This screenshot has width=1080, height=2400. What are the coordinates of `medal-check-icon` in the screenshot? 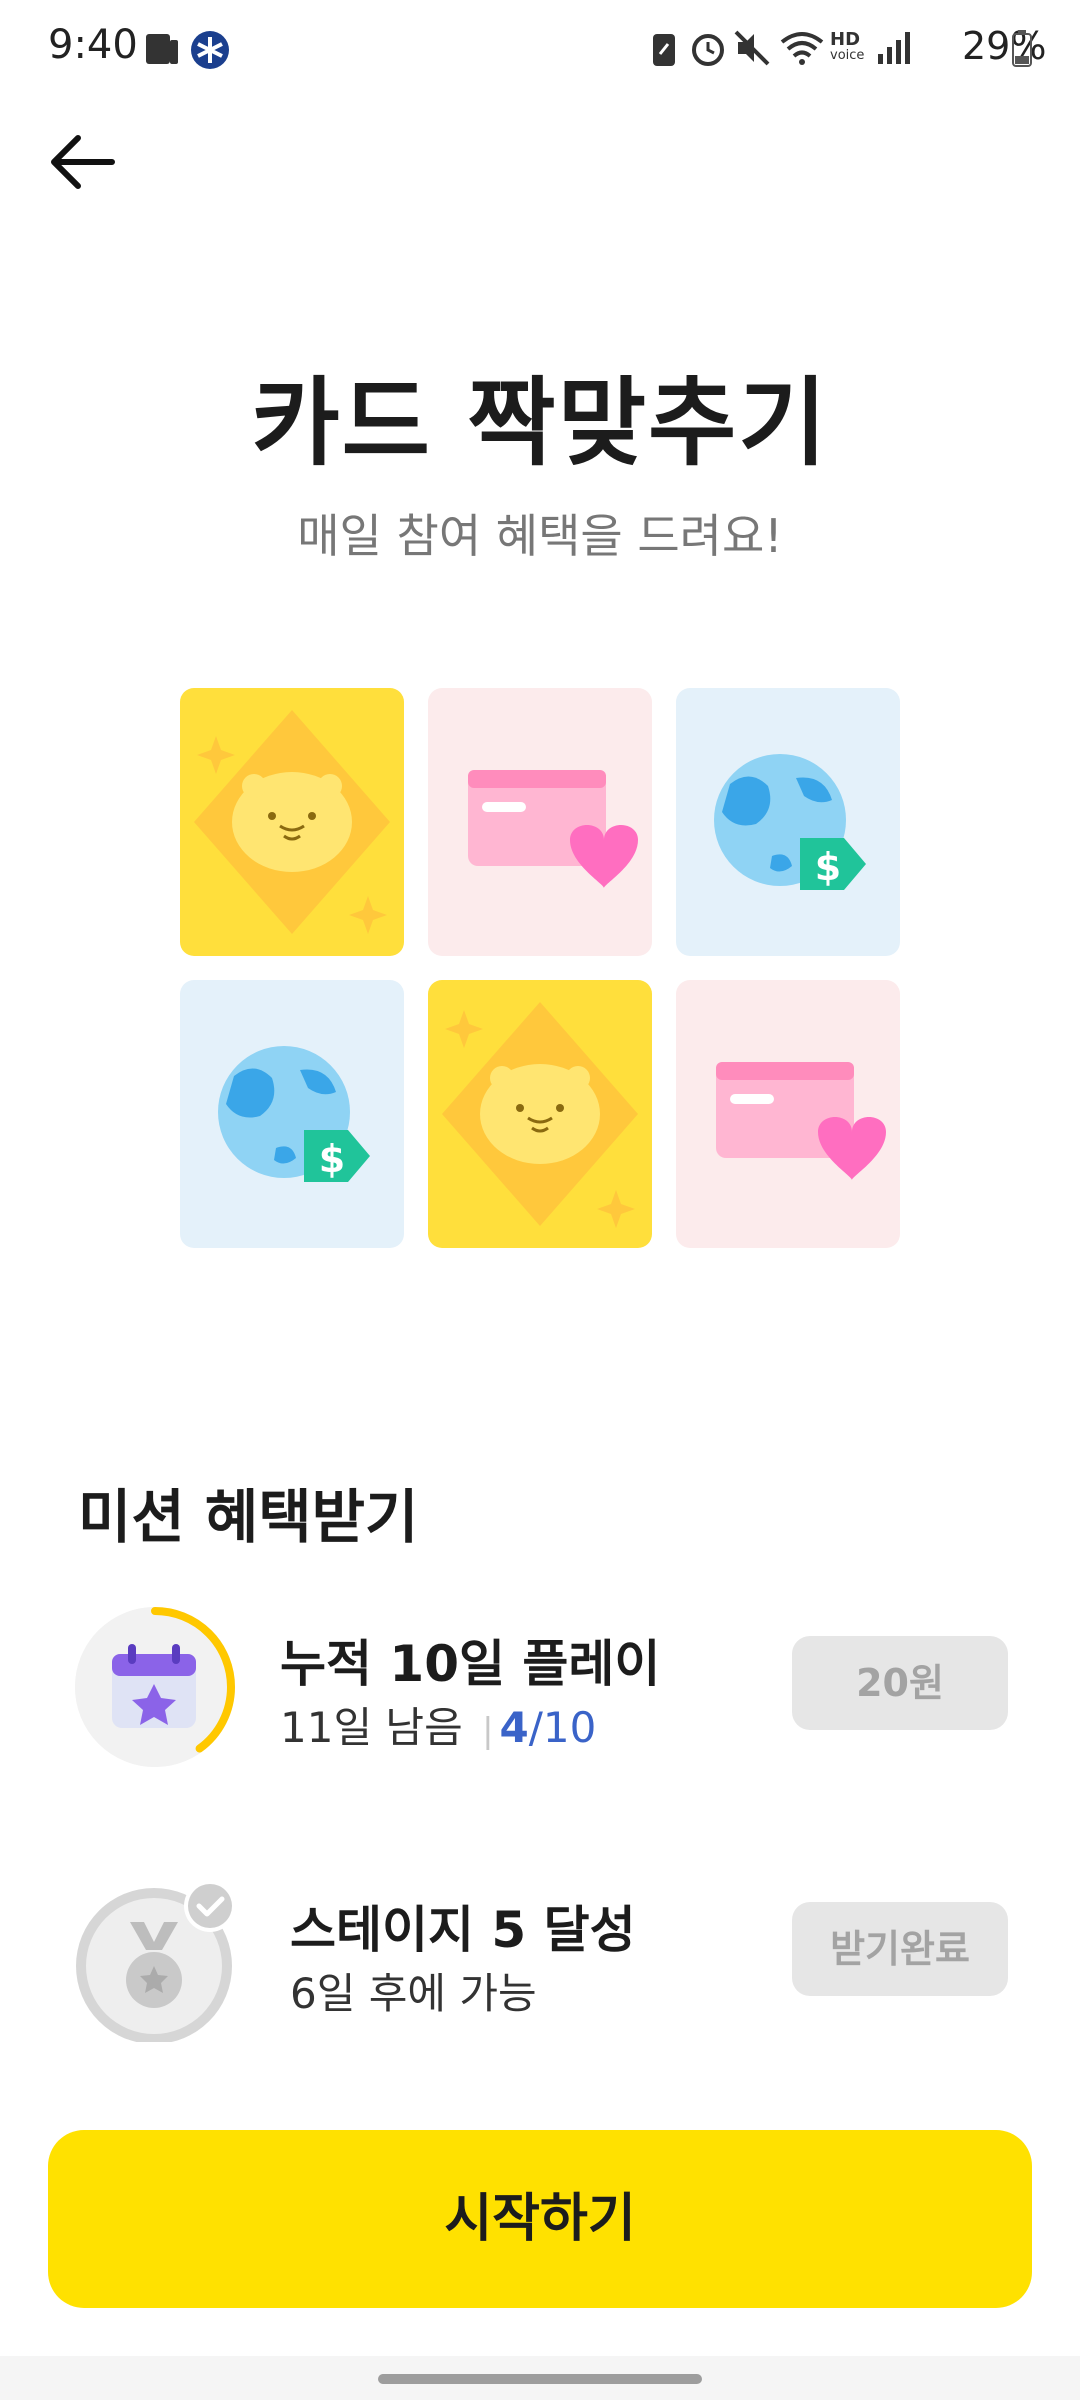 It's located at (156, 1962).